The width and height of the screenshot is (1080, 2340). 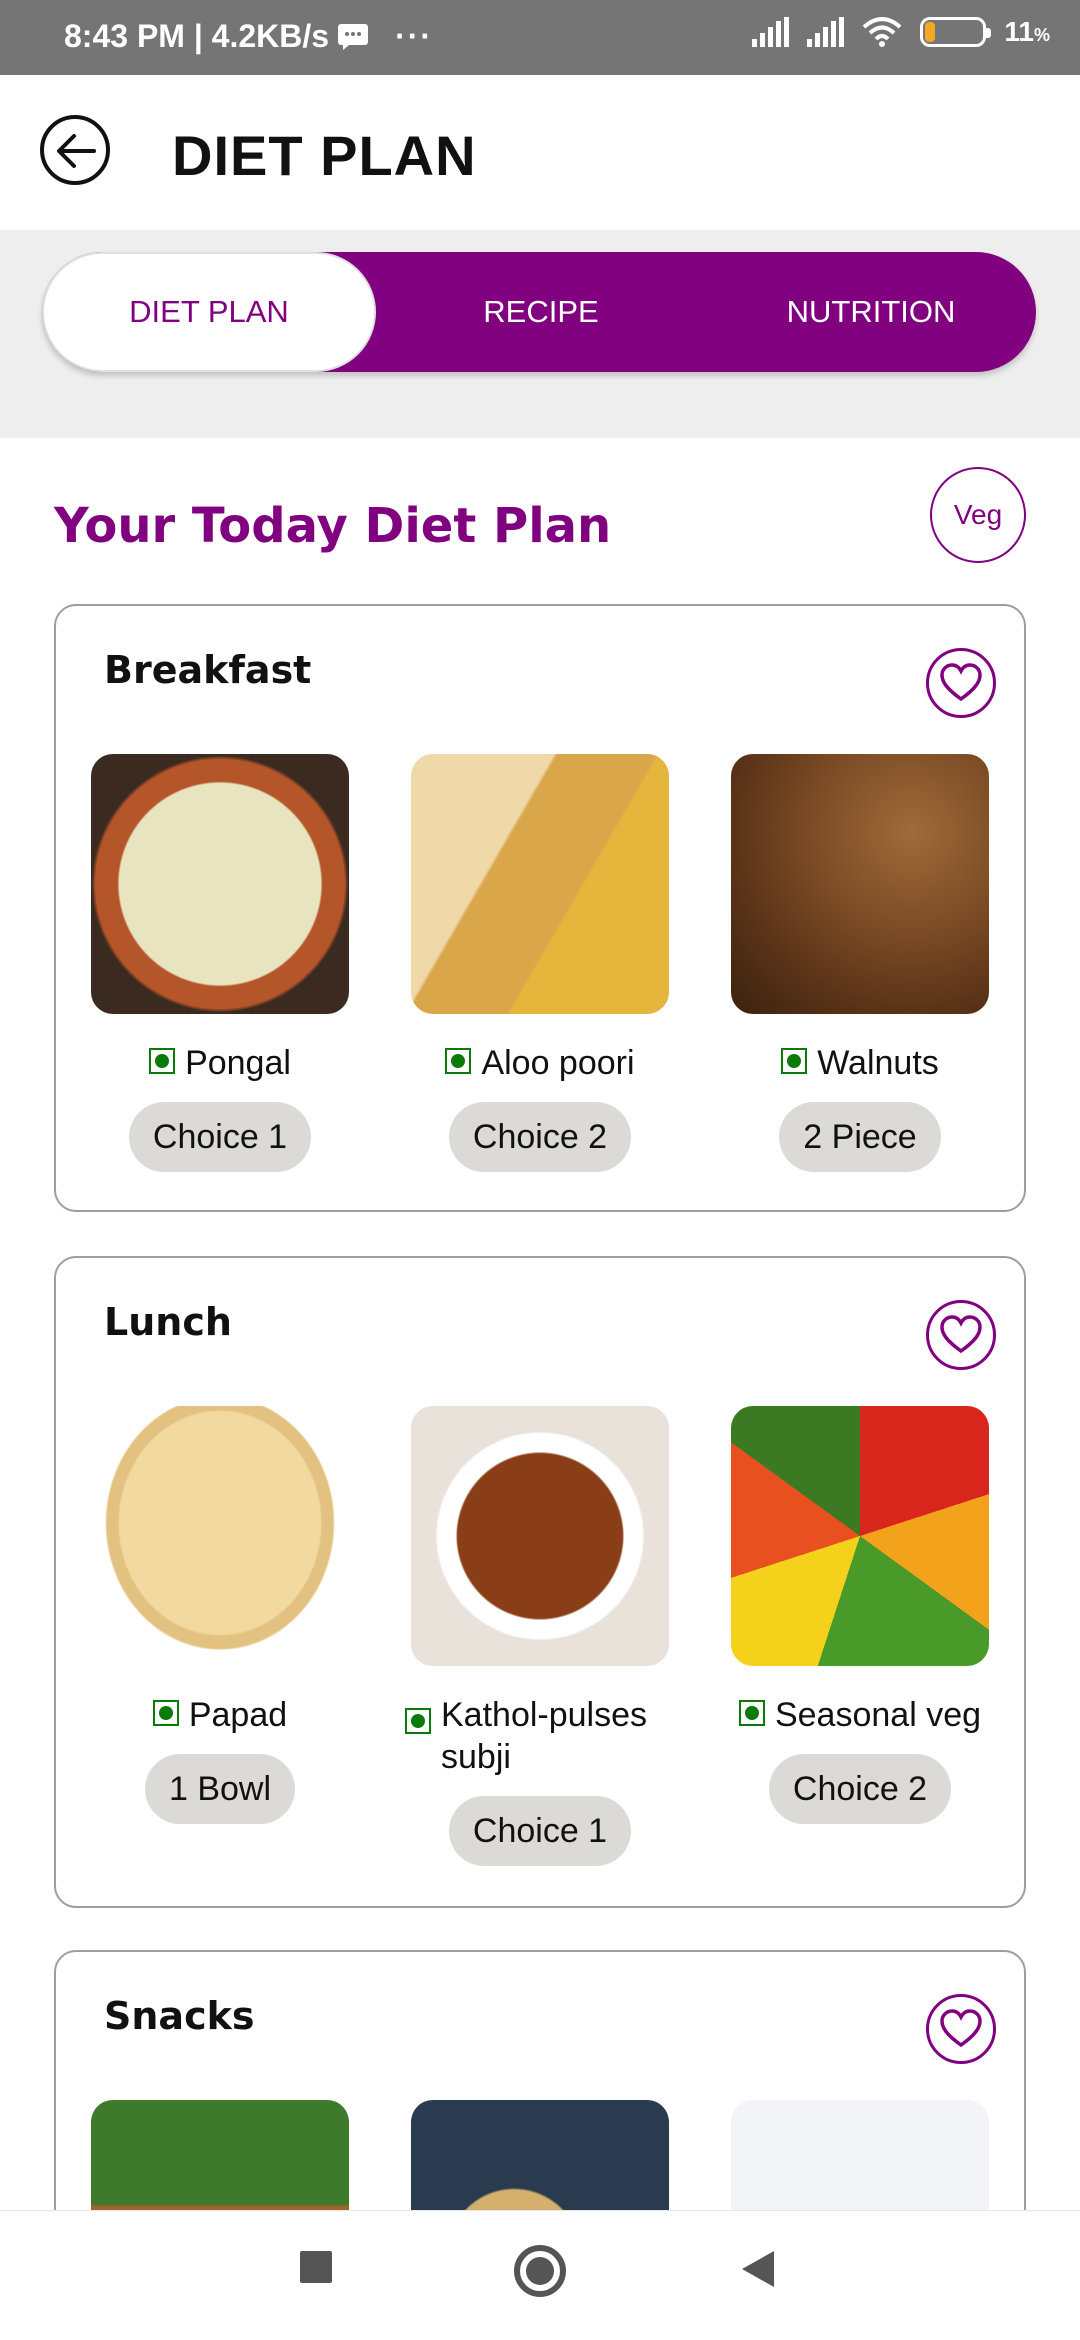 I want to click on battery-icon, so click(x=956, y=32).